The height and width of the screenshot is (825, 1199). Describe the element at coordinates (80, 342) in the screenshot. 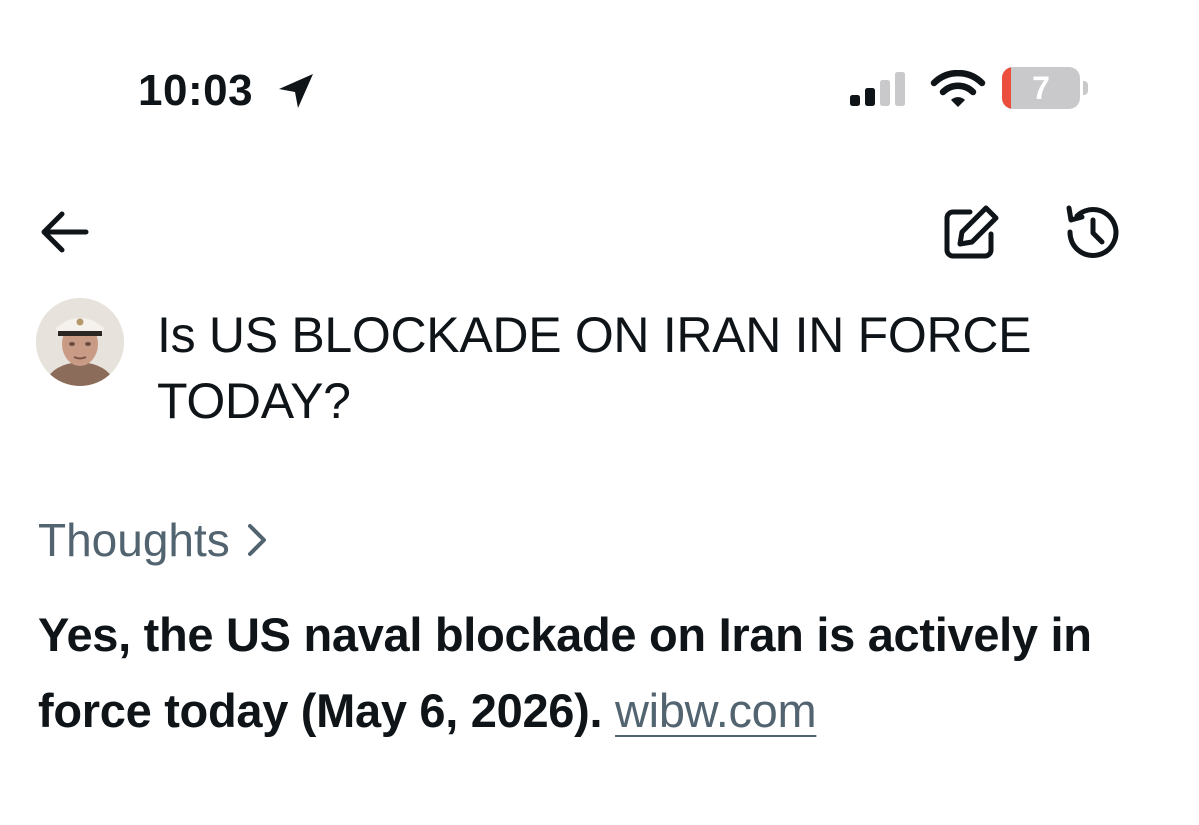

I see `avatar` at that location.